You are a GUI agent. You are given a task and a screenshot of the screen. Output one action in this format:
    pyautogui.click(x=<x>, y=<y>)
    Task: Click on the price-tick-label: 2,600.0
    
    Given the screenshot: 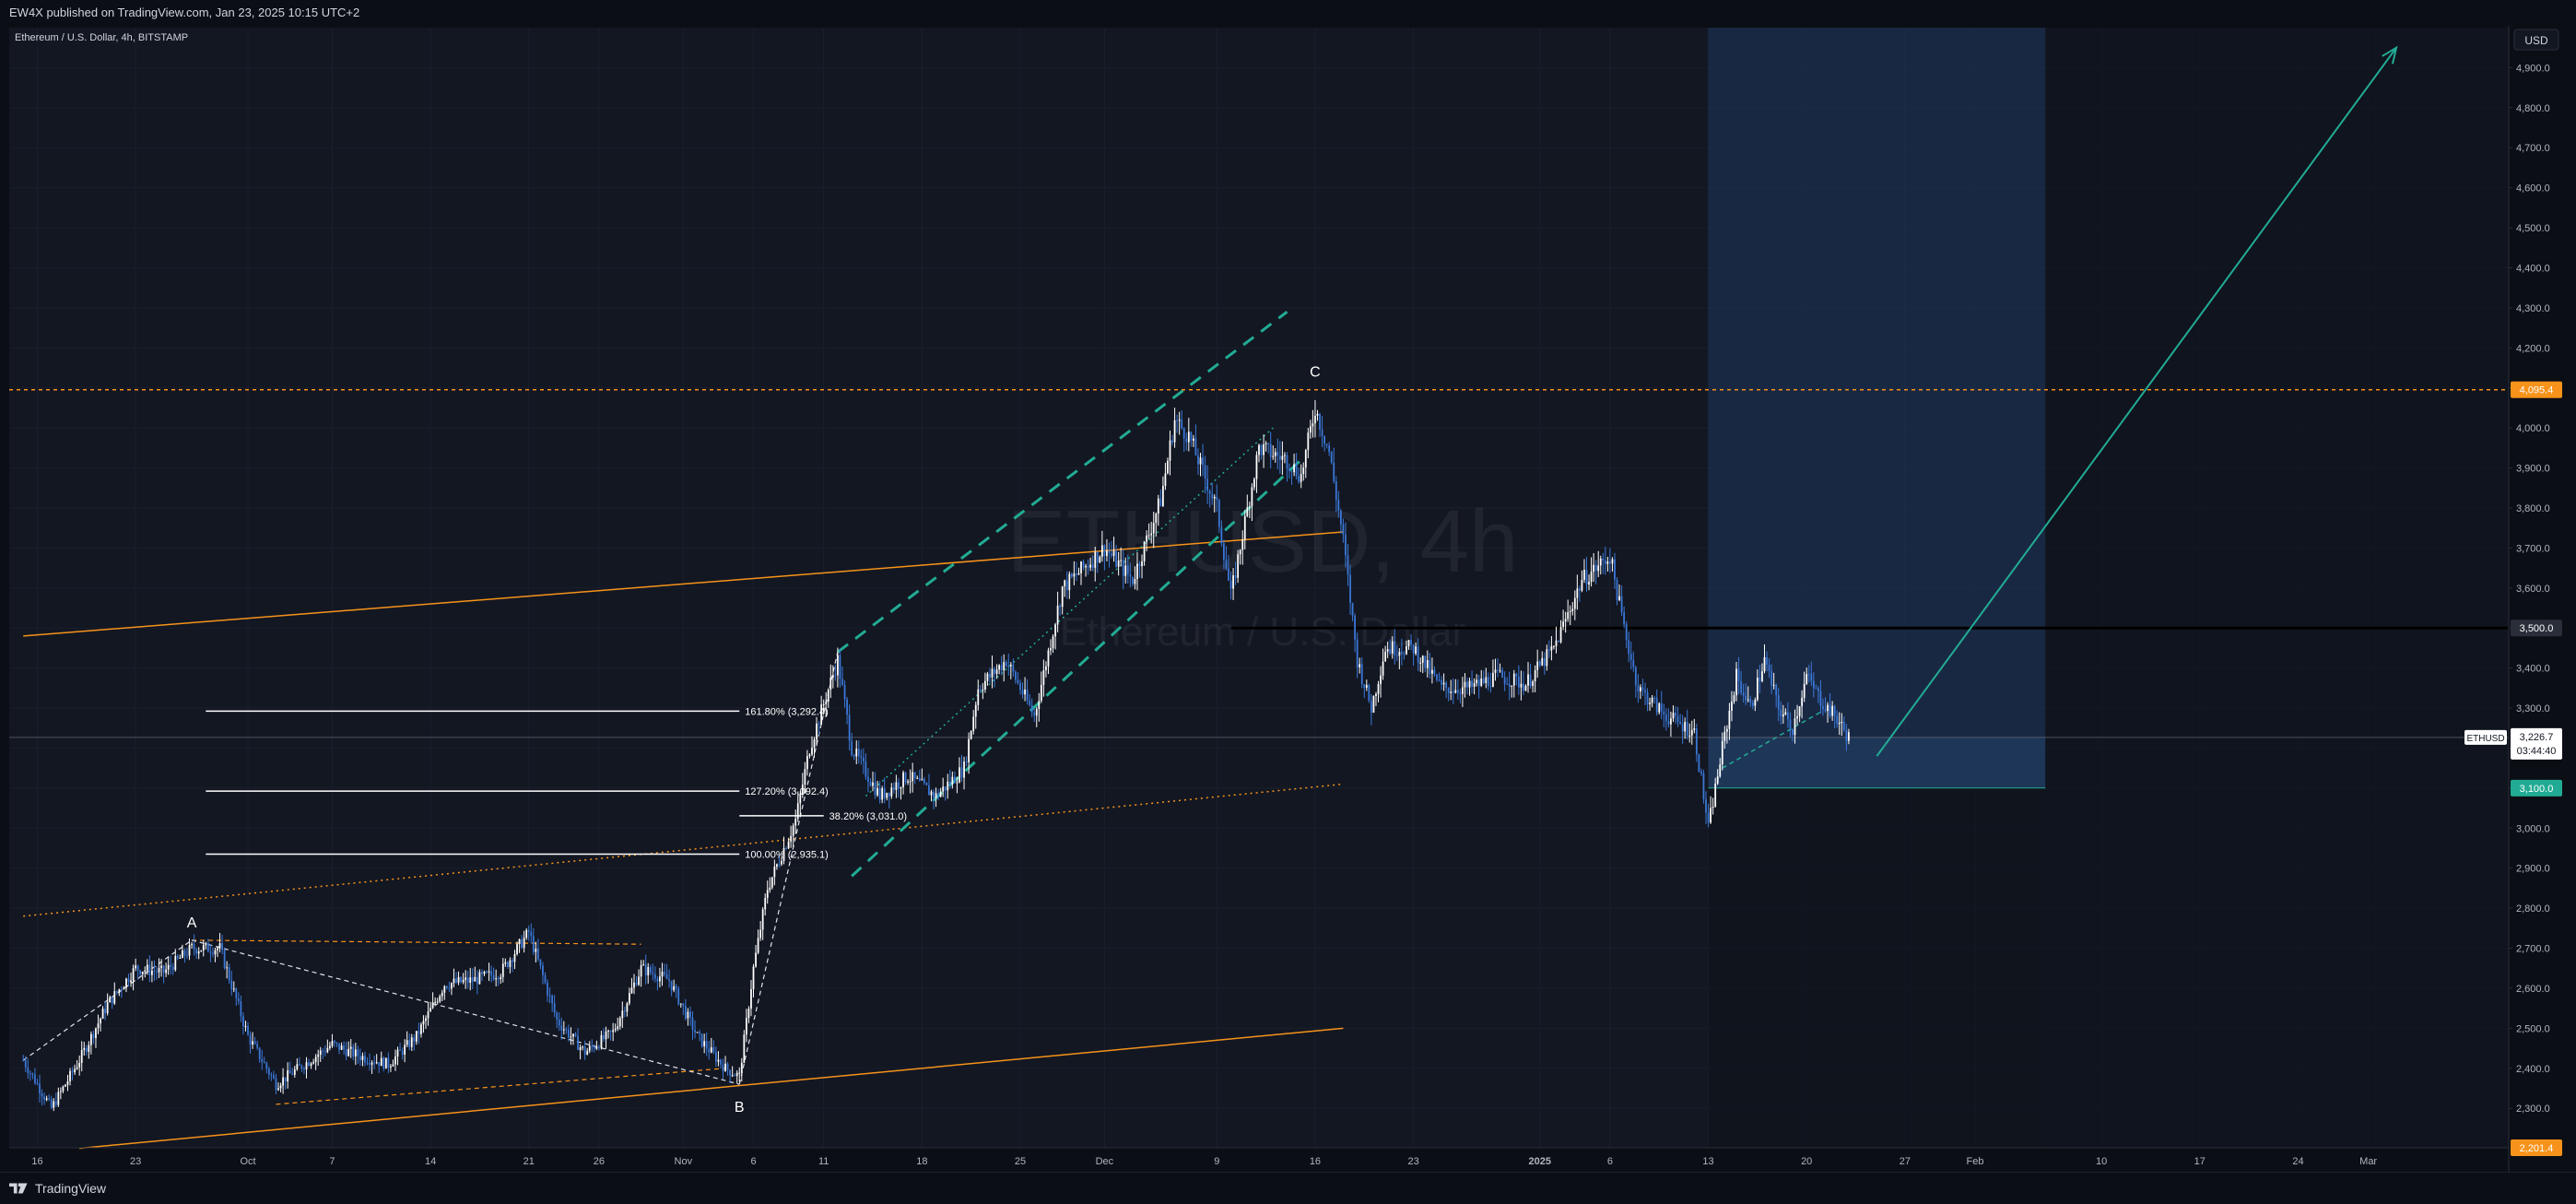 What is the action you would take?
    pyautogui.click(x=2533, y=990)
    